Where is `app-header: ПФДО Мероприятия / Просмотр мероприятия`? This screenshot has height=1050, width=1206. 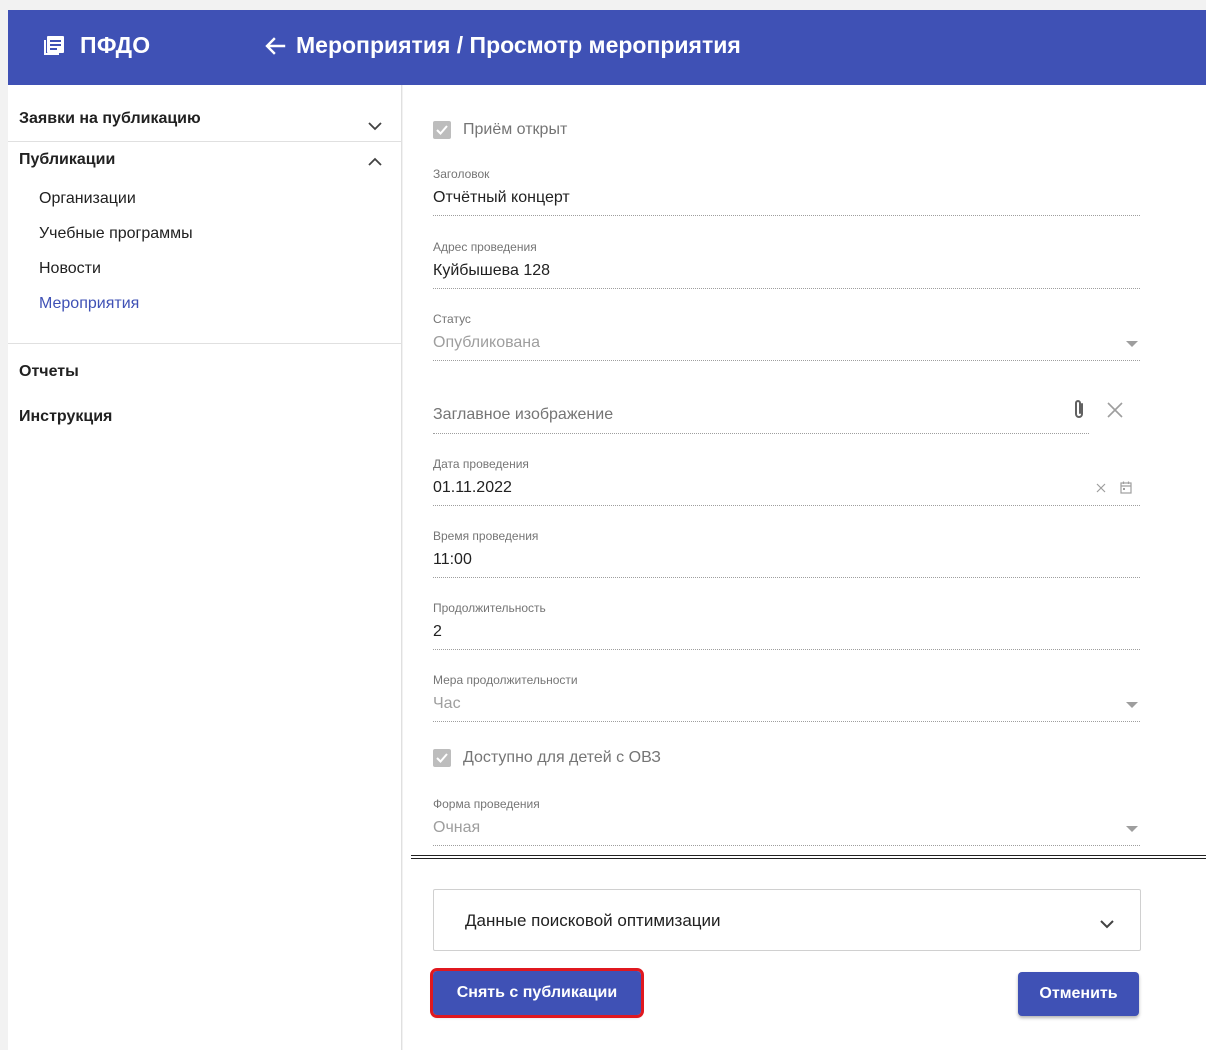 app-header: ПФДО Мероприятия / Просмотр мероприятия is located at coordinates (607, 47).